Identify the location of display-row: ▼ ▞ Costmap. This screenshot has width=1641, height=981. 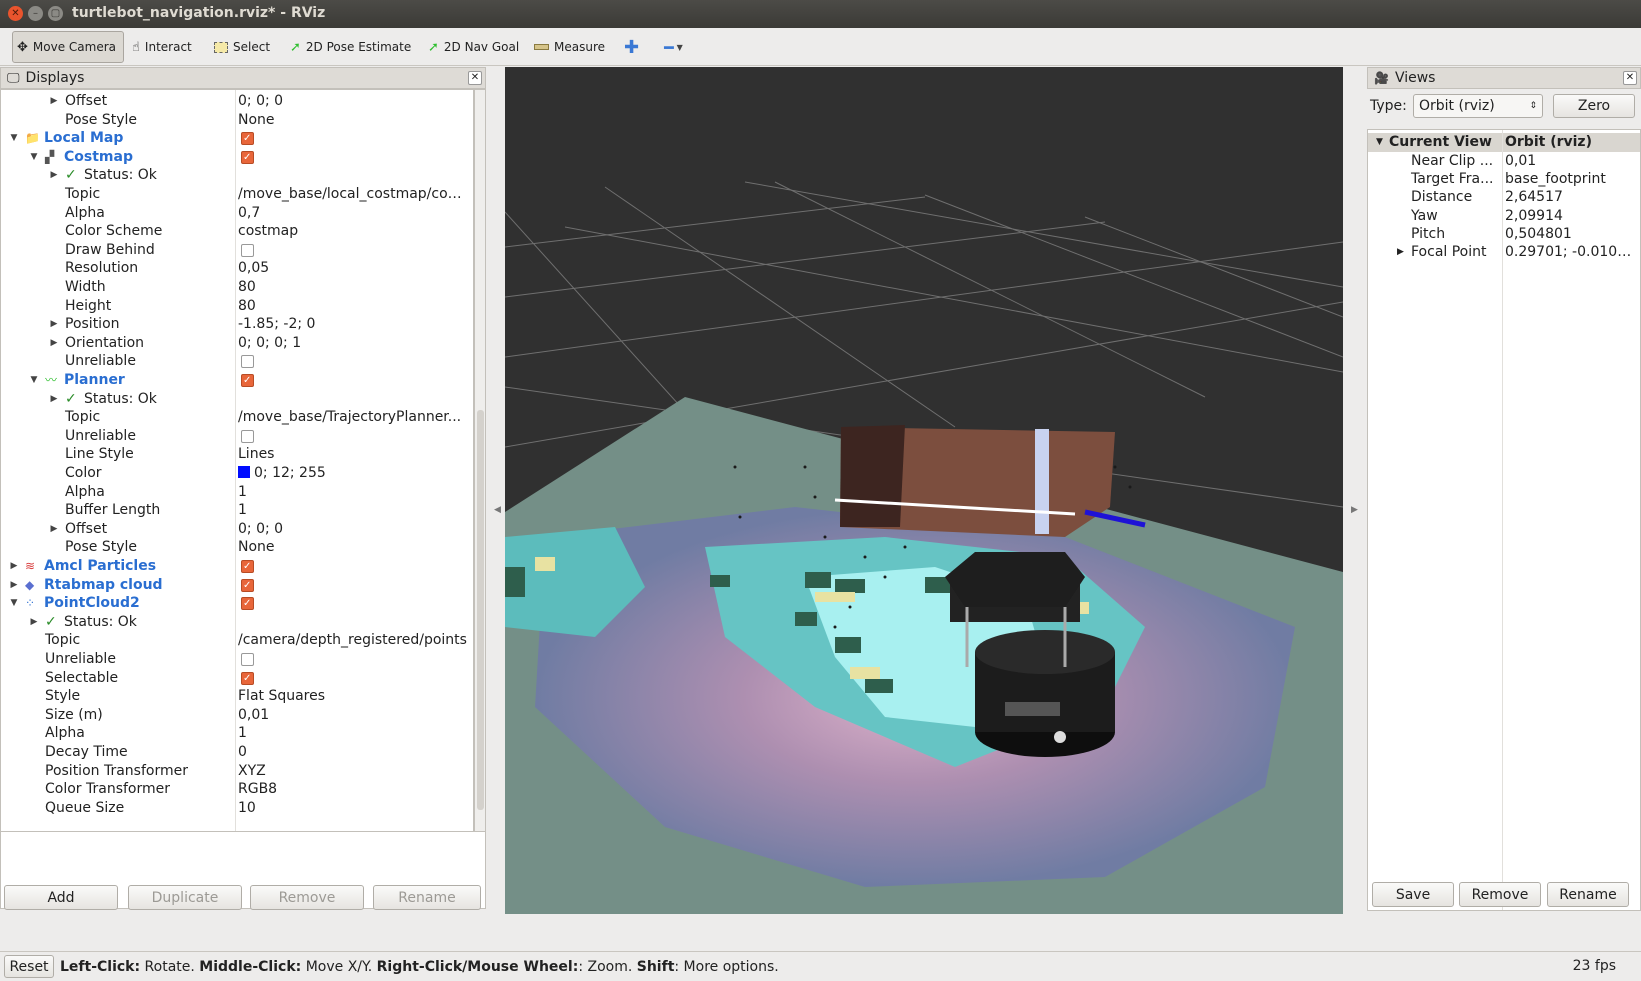
(237, 157).